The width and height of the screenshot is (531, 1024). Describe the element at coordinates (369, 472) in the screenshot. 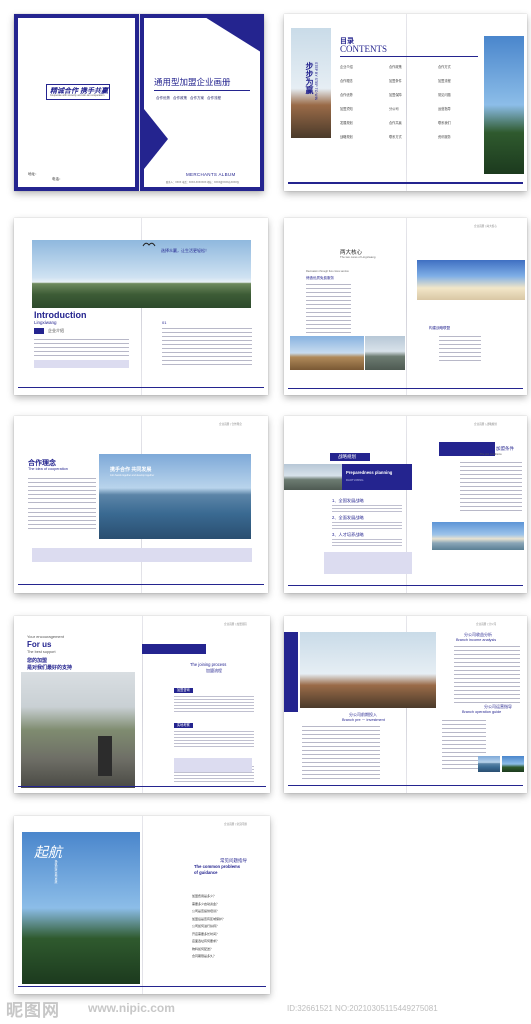

I see `plan-en: Preparedness planning` at that location.